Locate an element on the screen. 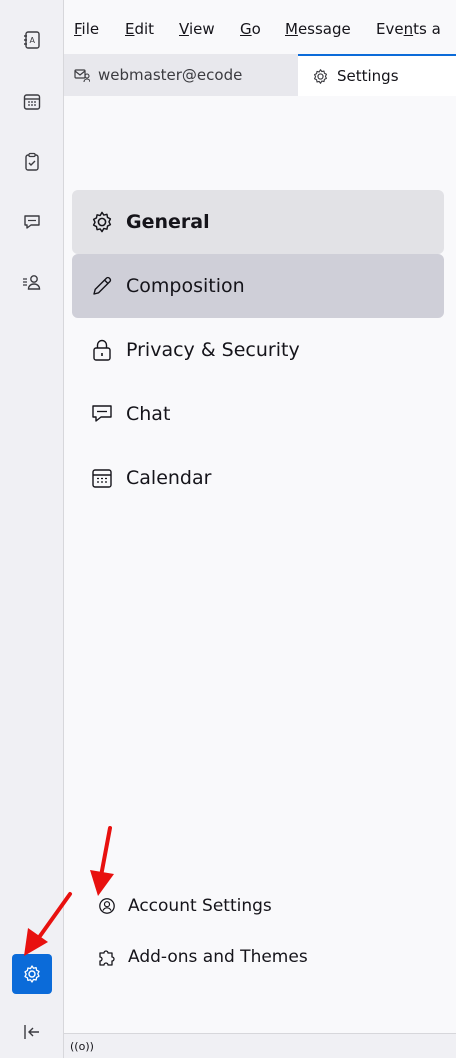 Image resolution: width=456 pixels, height=1058 pixels. tasks-icon is located at coordinates (32, 161).